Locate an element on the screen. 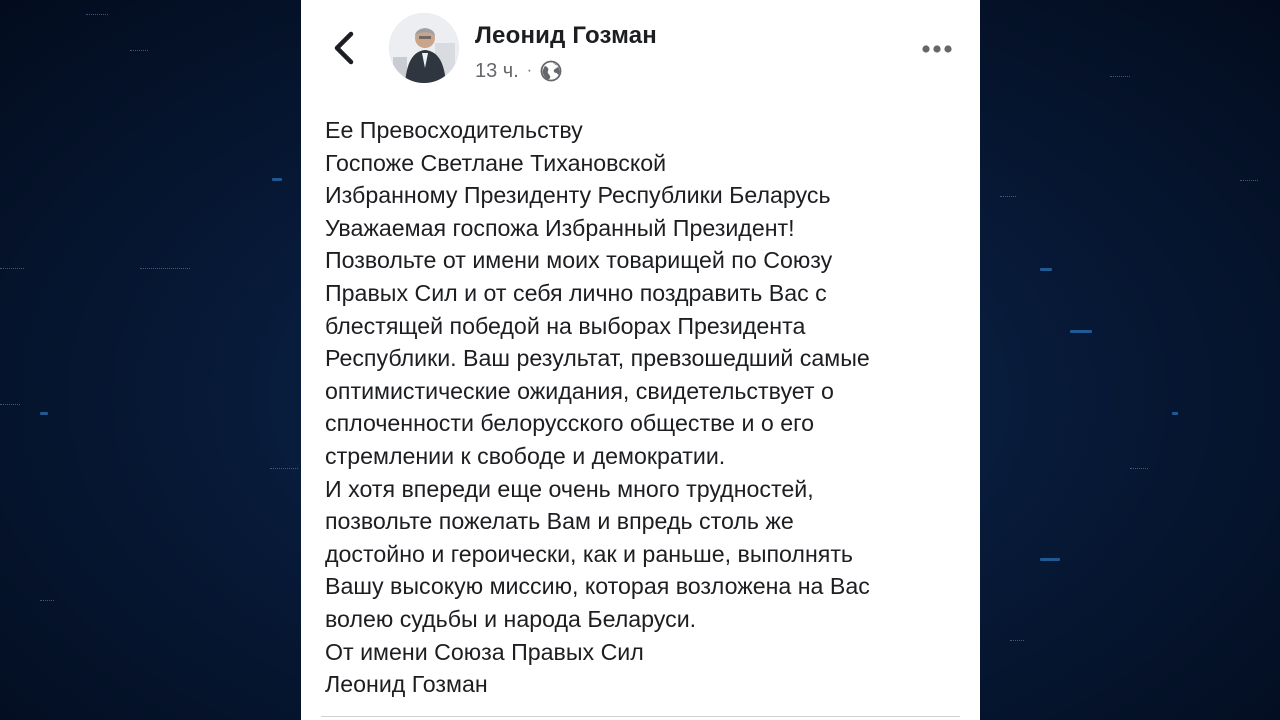 This screenshot has height=720, width=1280. post-meta: 13 ч. · is located at coordinates (518, 71).